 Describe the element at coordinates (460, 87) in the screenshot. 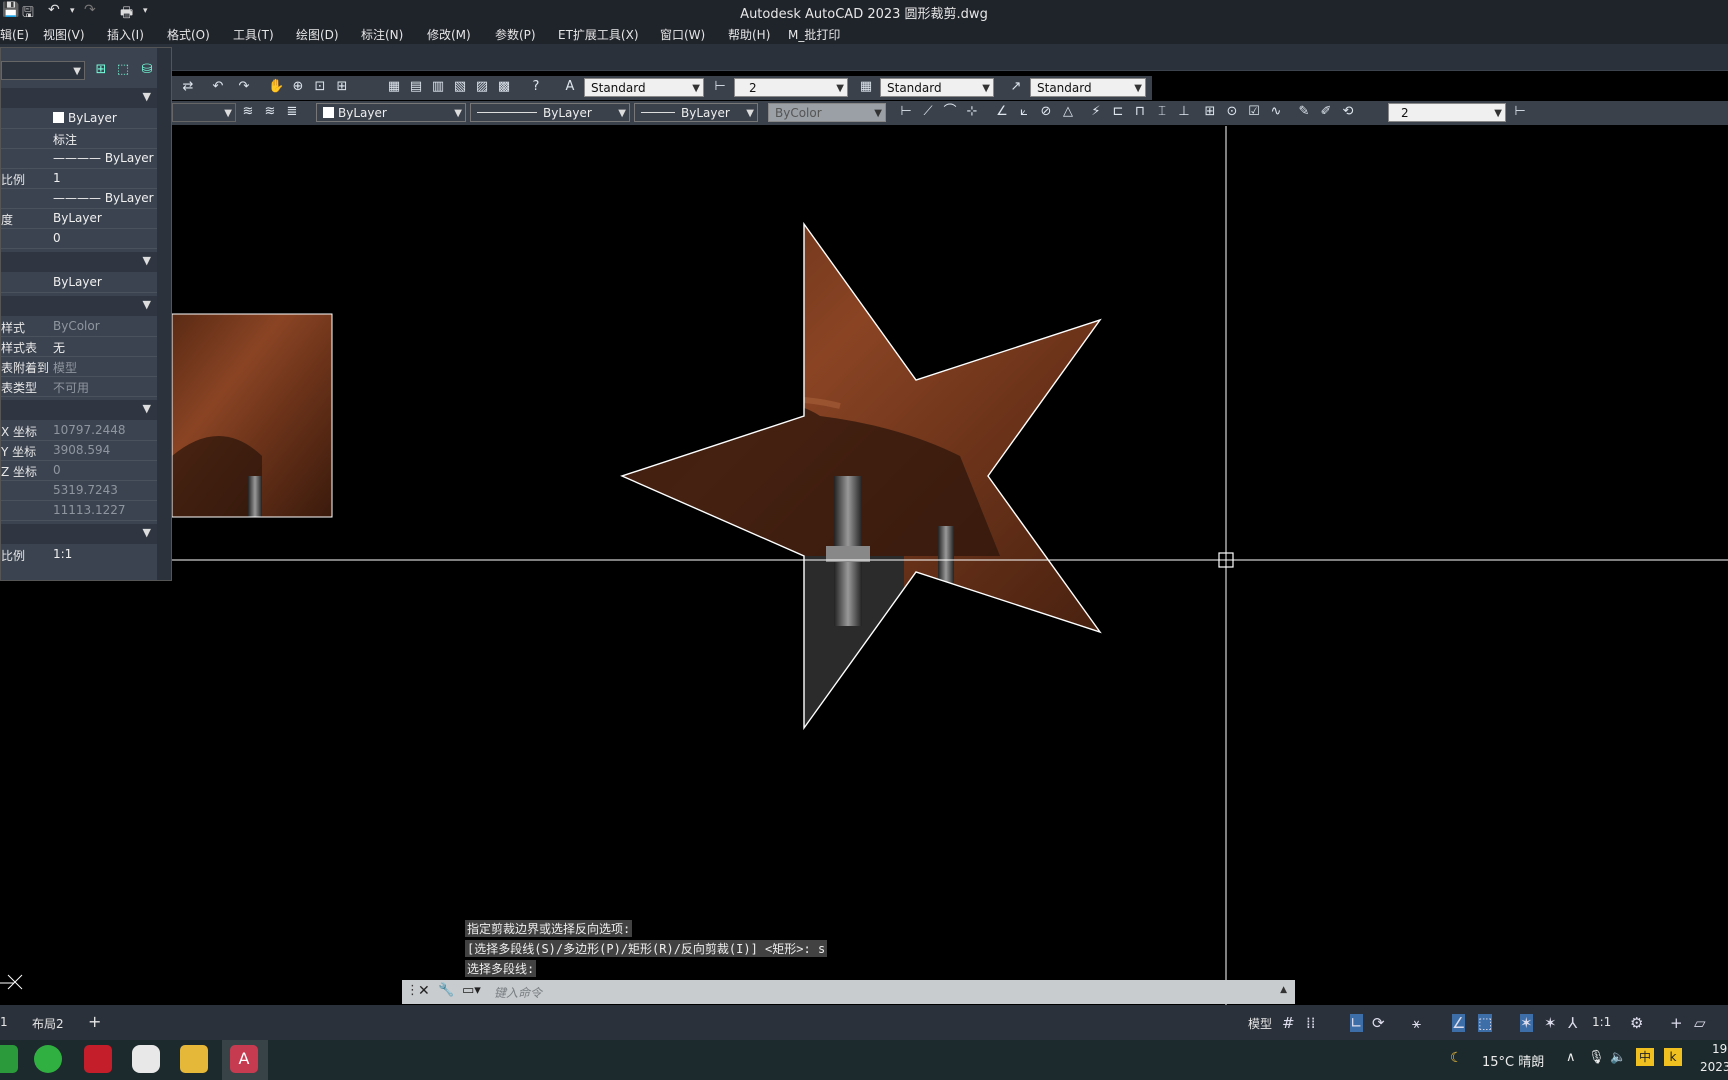

I see `sheet-set-icon: ▧` at that location.